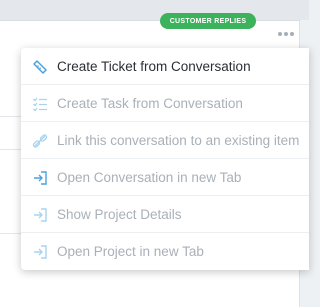  What do you see at coordinates (40, 67) in the screenshot?
I see `ticket-icon` at bounding box center [40, 67].